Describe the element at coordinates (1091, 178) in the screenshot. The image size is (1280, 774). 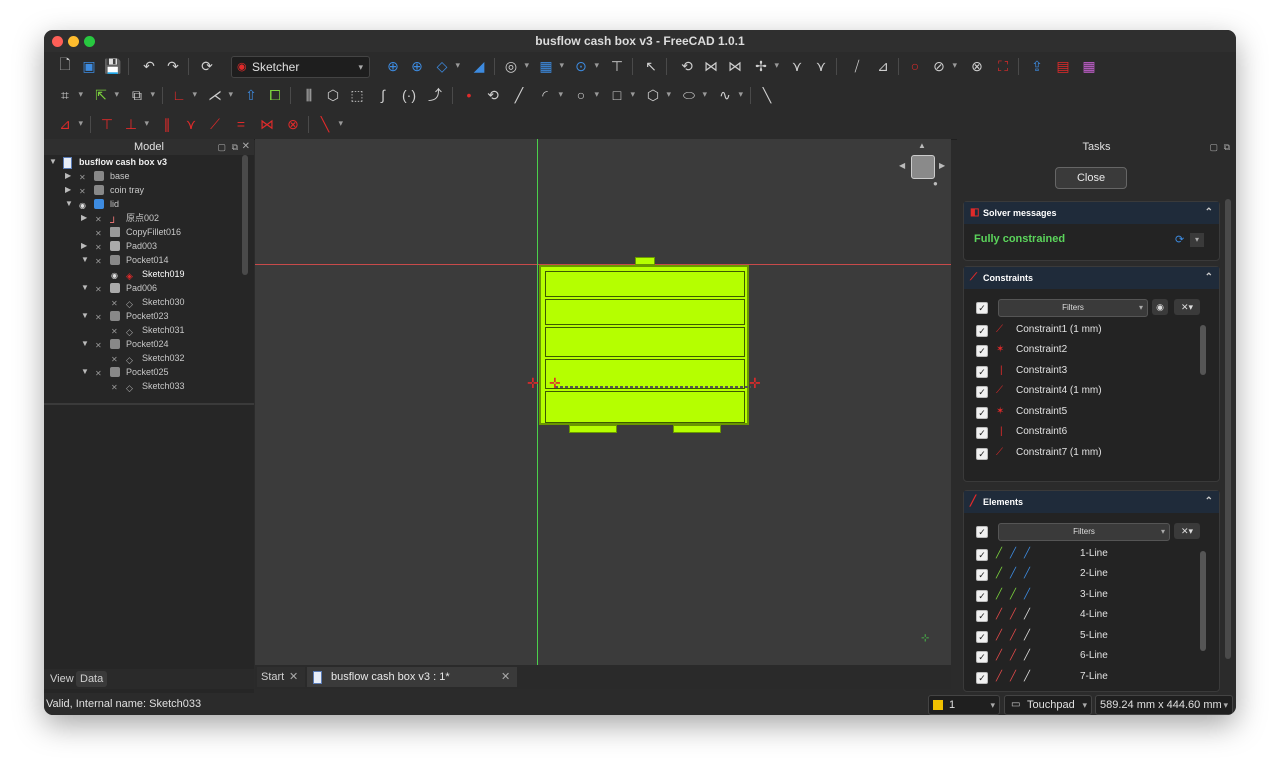
I see `close-button: Close` at that location.